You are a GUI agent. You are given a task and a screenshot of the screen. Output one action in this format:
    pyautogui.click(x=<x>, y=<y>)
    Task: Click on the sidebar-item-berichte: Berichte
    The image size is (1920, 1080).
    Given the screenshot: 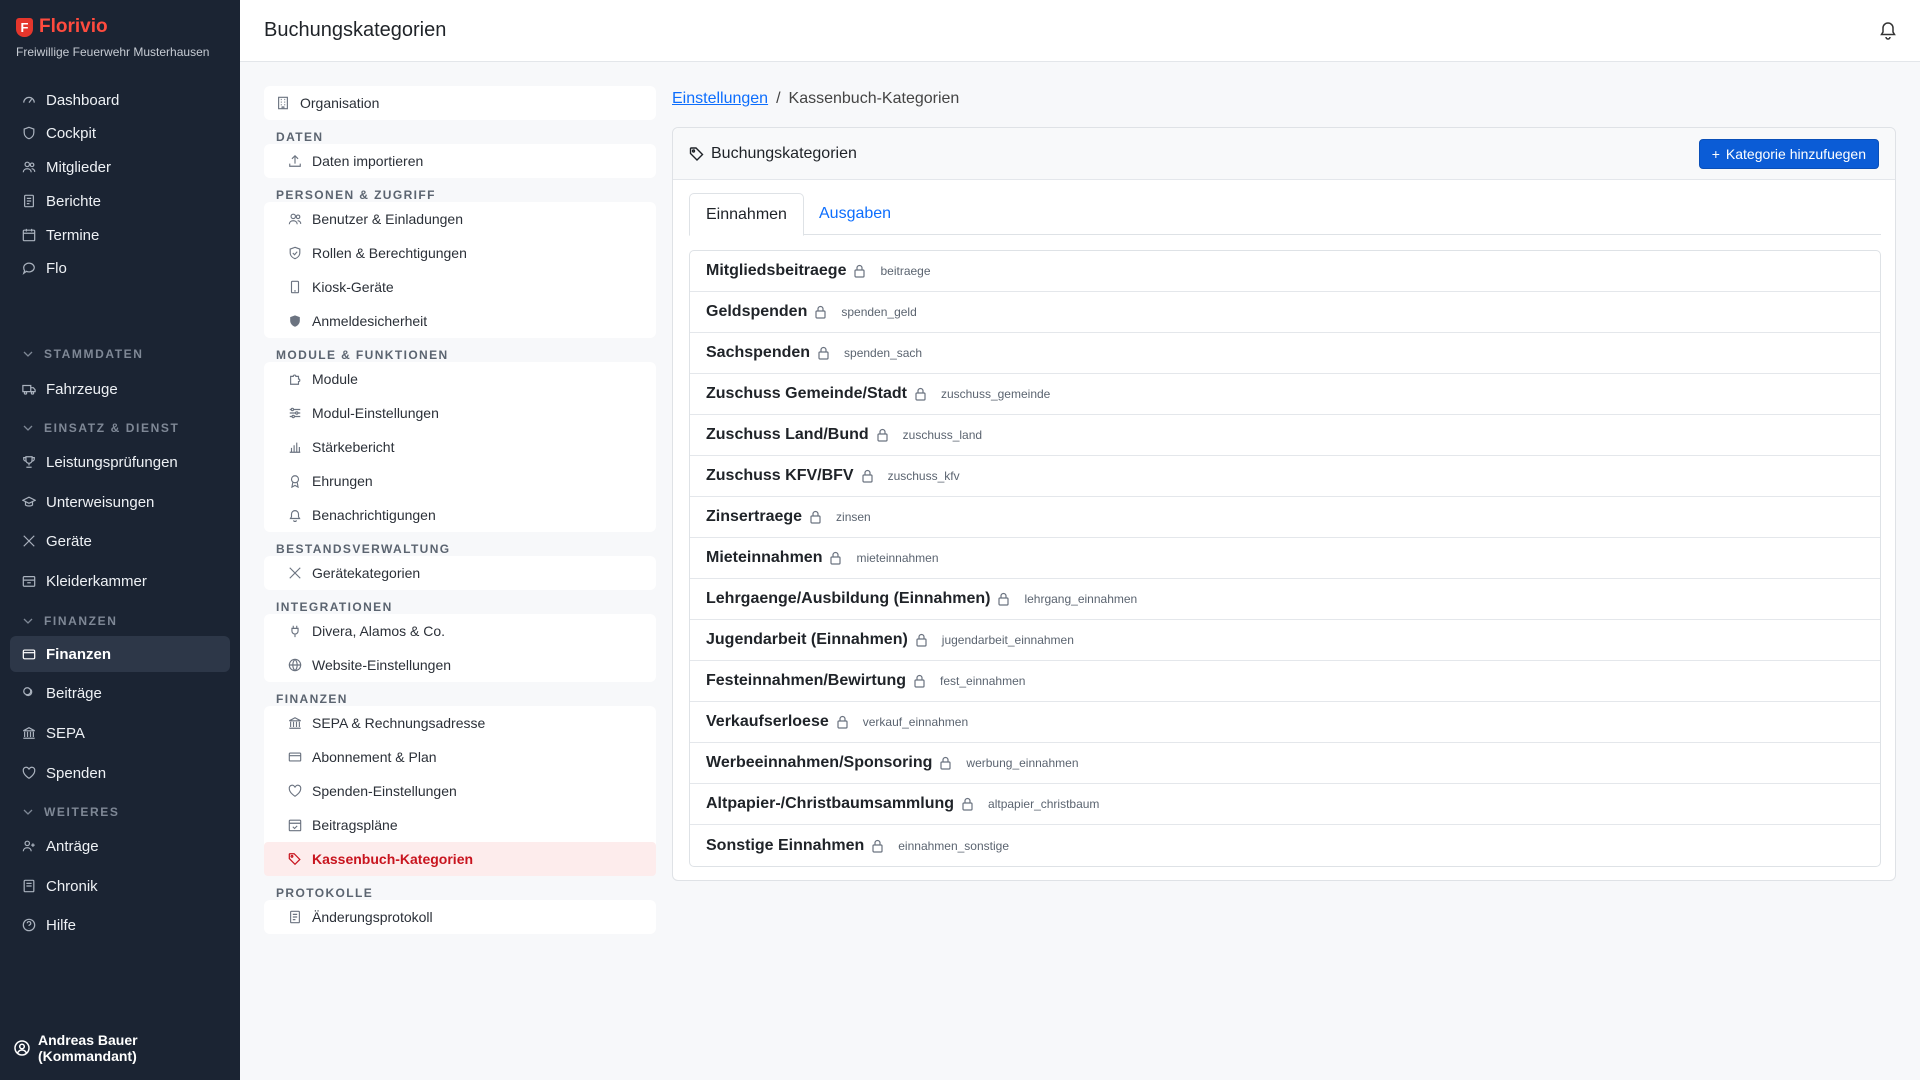 What is the action you would take?
    pyautogui.click(x=120, y=201)
    